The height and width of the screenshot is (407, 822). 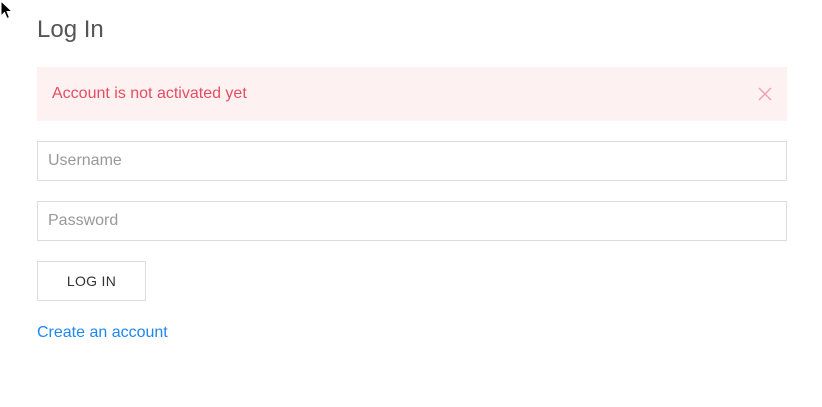 What do you see at coordinates (765, 94) in the screenshot?
I see `close-icon` at bounding box center [765, 94].